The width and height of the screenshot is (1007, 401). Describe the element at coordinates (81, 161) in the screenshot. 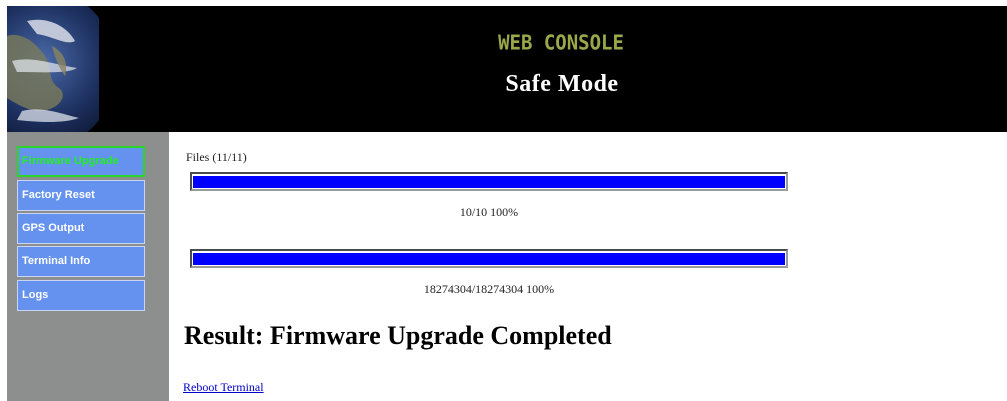

I see `sidebar-item-firmware-upgrade: Firmware Upgrade` at that location.